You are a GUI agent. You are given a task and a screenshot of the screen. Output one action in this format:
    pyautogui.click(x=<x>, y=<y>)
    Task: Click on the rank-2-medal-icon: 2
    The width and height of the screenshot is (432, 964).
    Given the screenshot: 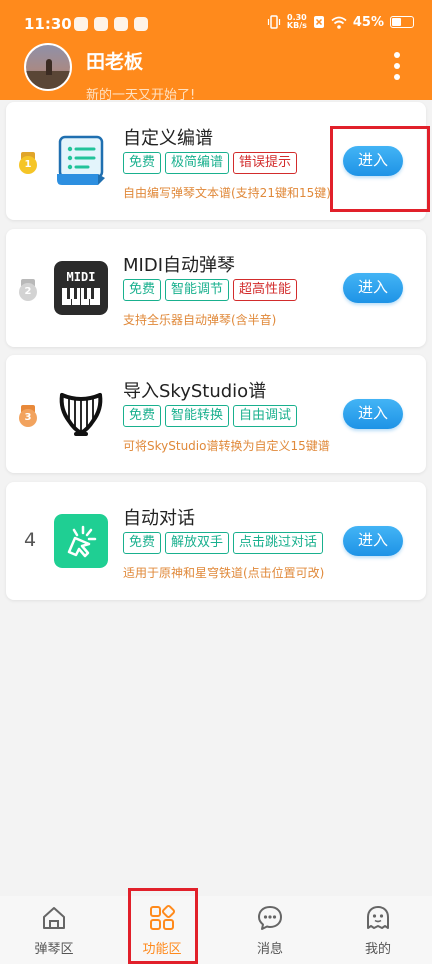 What is the action you would take?
    pyautogui.click(x=28, y=290)
    